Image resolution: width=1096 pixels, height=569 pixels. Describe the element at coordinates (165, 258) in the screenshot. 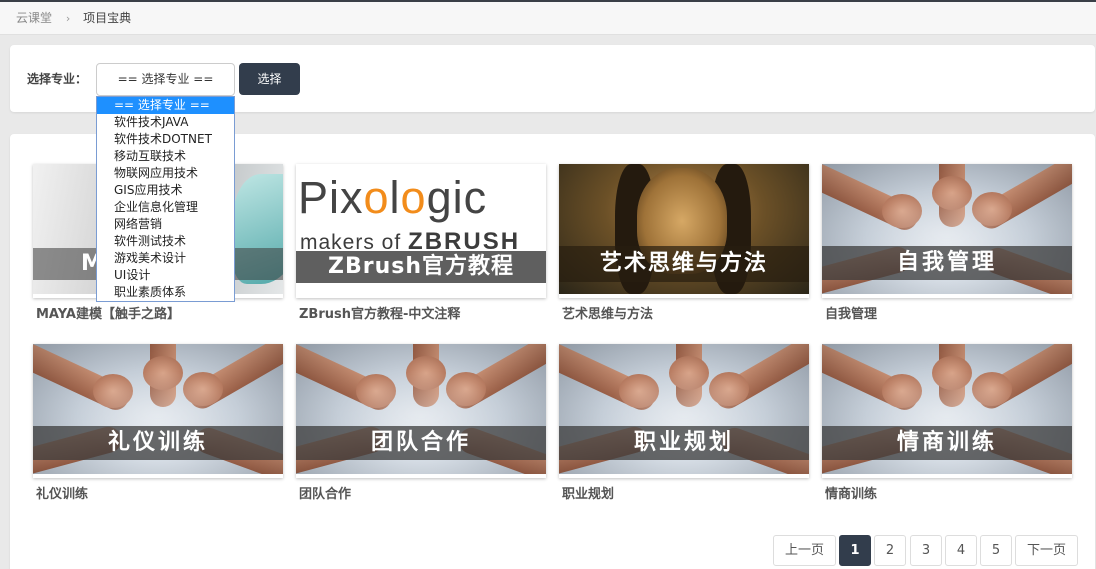

I see `dropdown-option: 游戏美术设计` at that location.